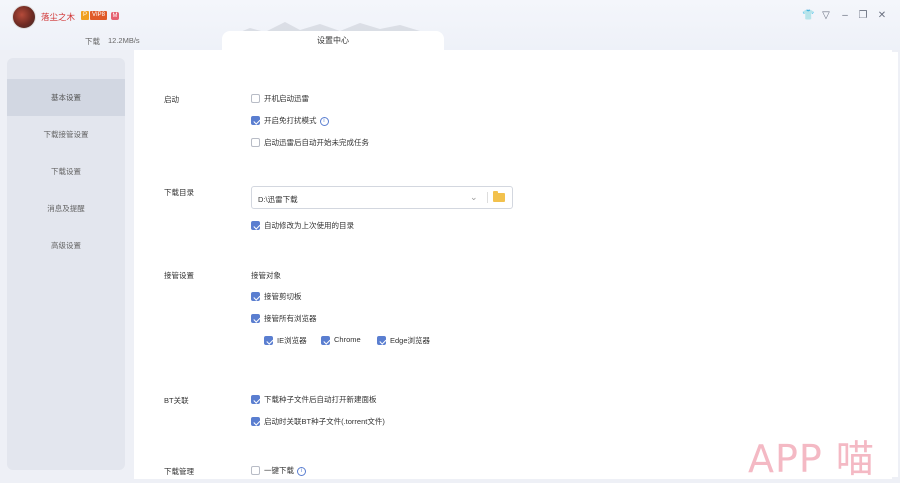 This screenshot has height=483, width=900. Describe the element at coordinates (85, 15) in the screenshot. I see `badge-p: P` at that location.